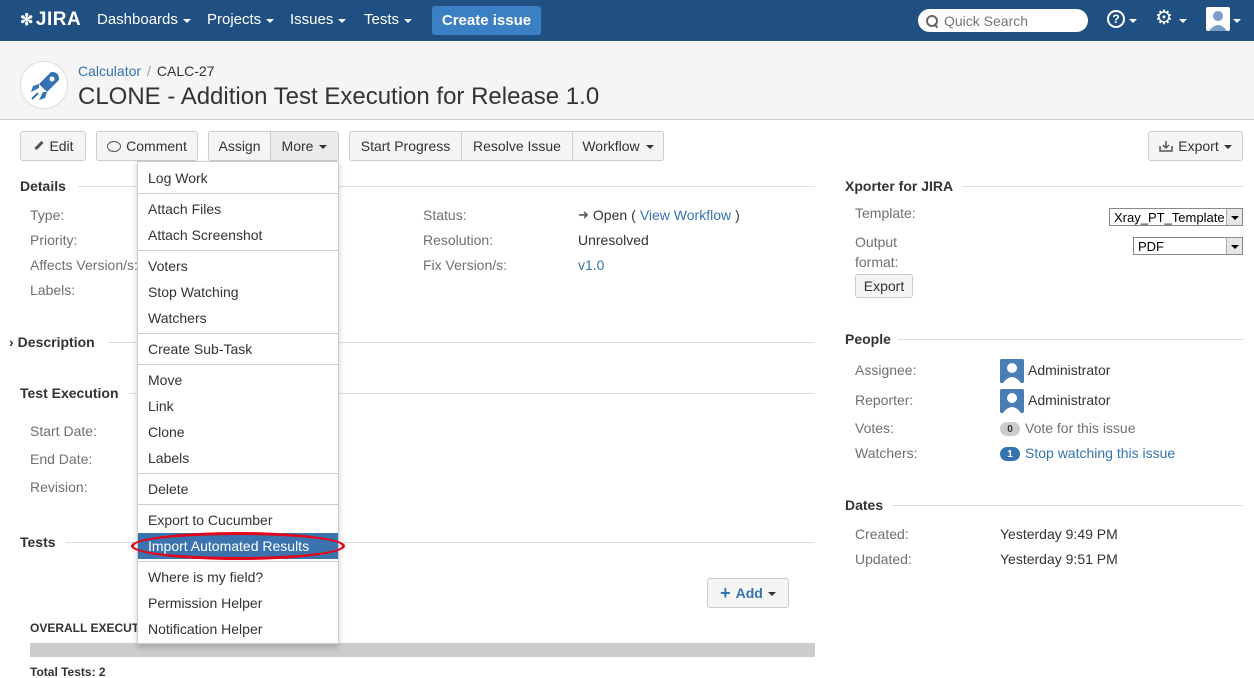 The height and width of the screenshot is (678, 1254). I want to click on template-select: Xray_PT_Template, so click(1176, 217).